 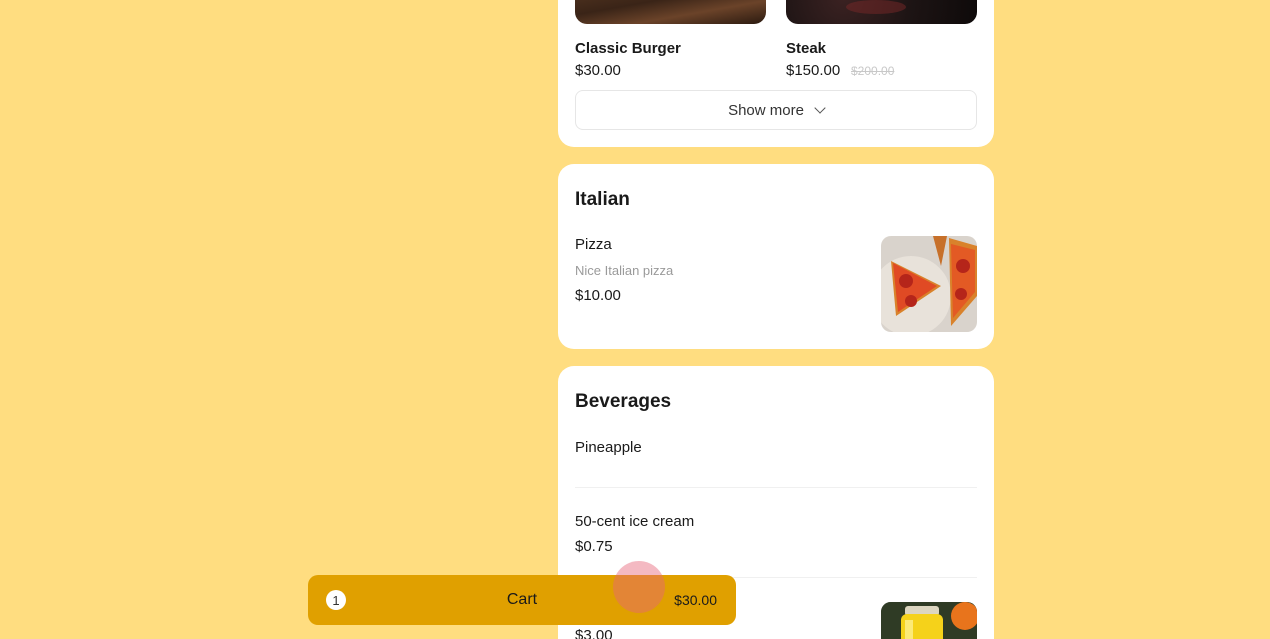 I want to click on divider, so click(x=776, y=487).